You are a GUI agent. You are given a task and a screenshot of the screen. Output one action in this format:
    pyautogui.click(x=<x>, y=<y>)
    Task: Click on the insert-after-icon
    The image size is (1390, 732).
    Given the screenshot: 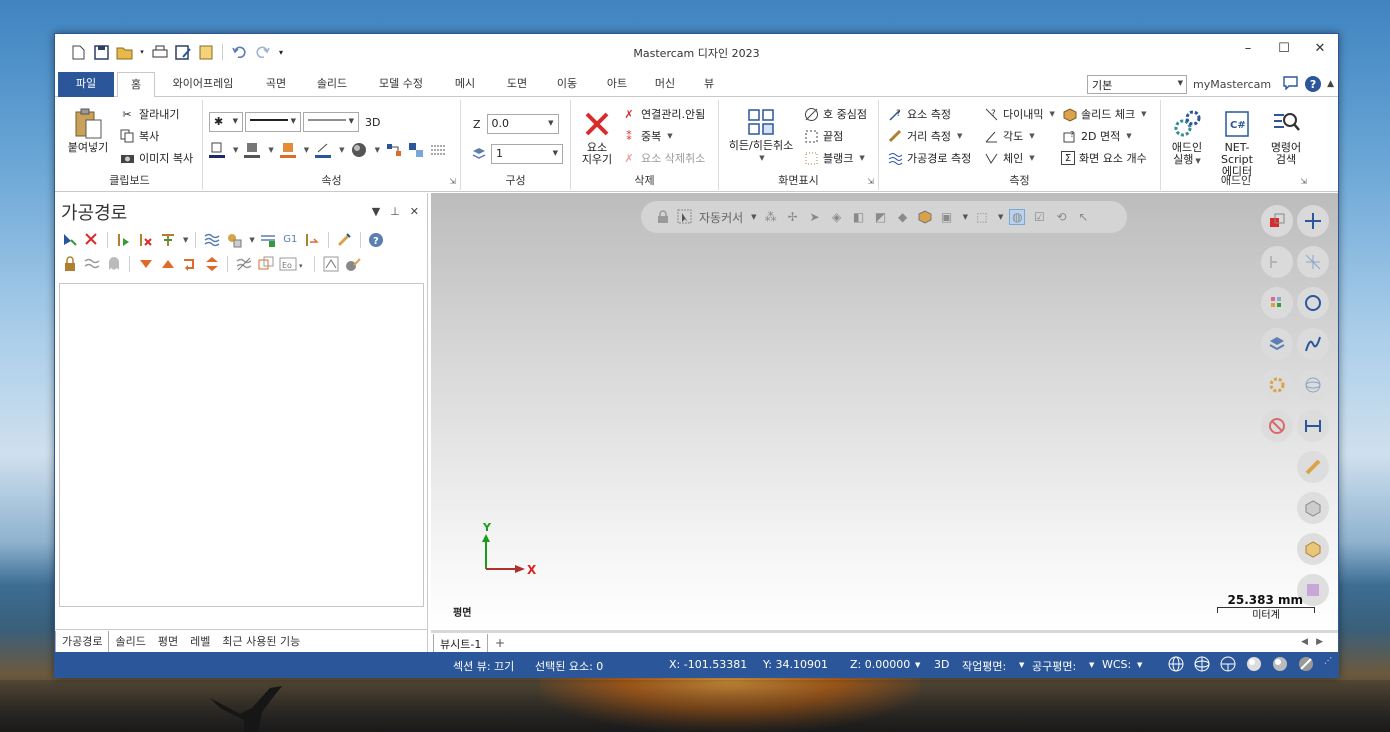 What is the action you would take?
    pyautogui.click(x=189, y=263)
    